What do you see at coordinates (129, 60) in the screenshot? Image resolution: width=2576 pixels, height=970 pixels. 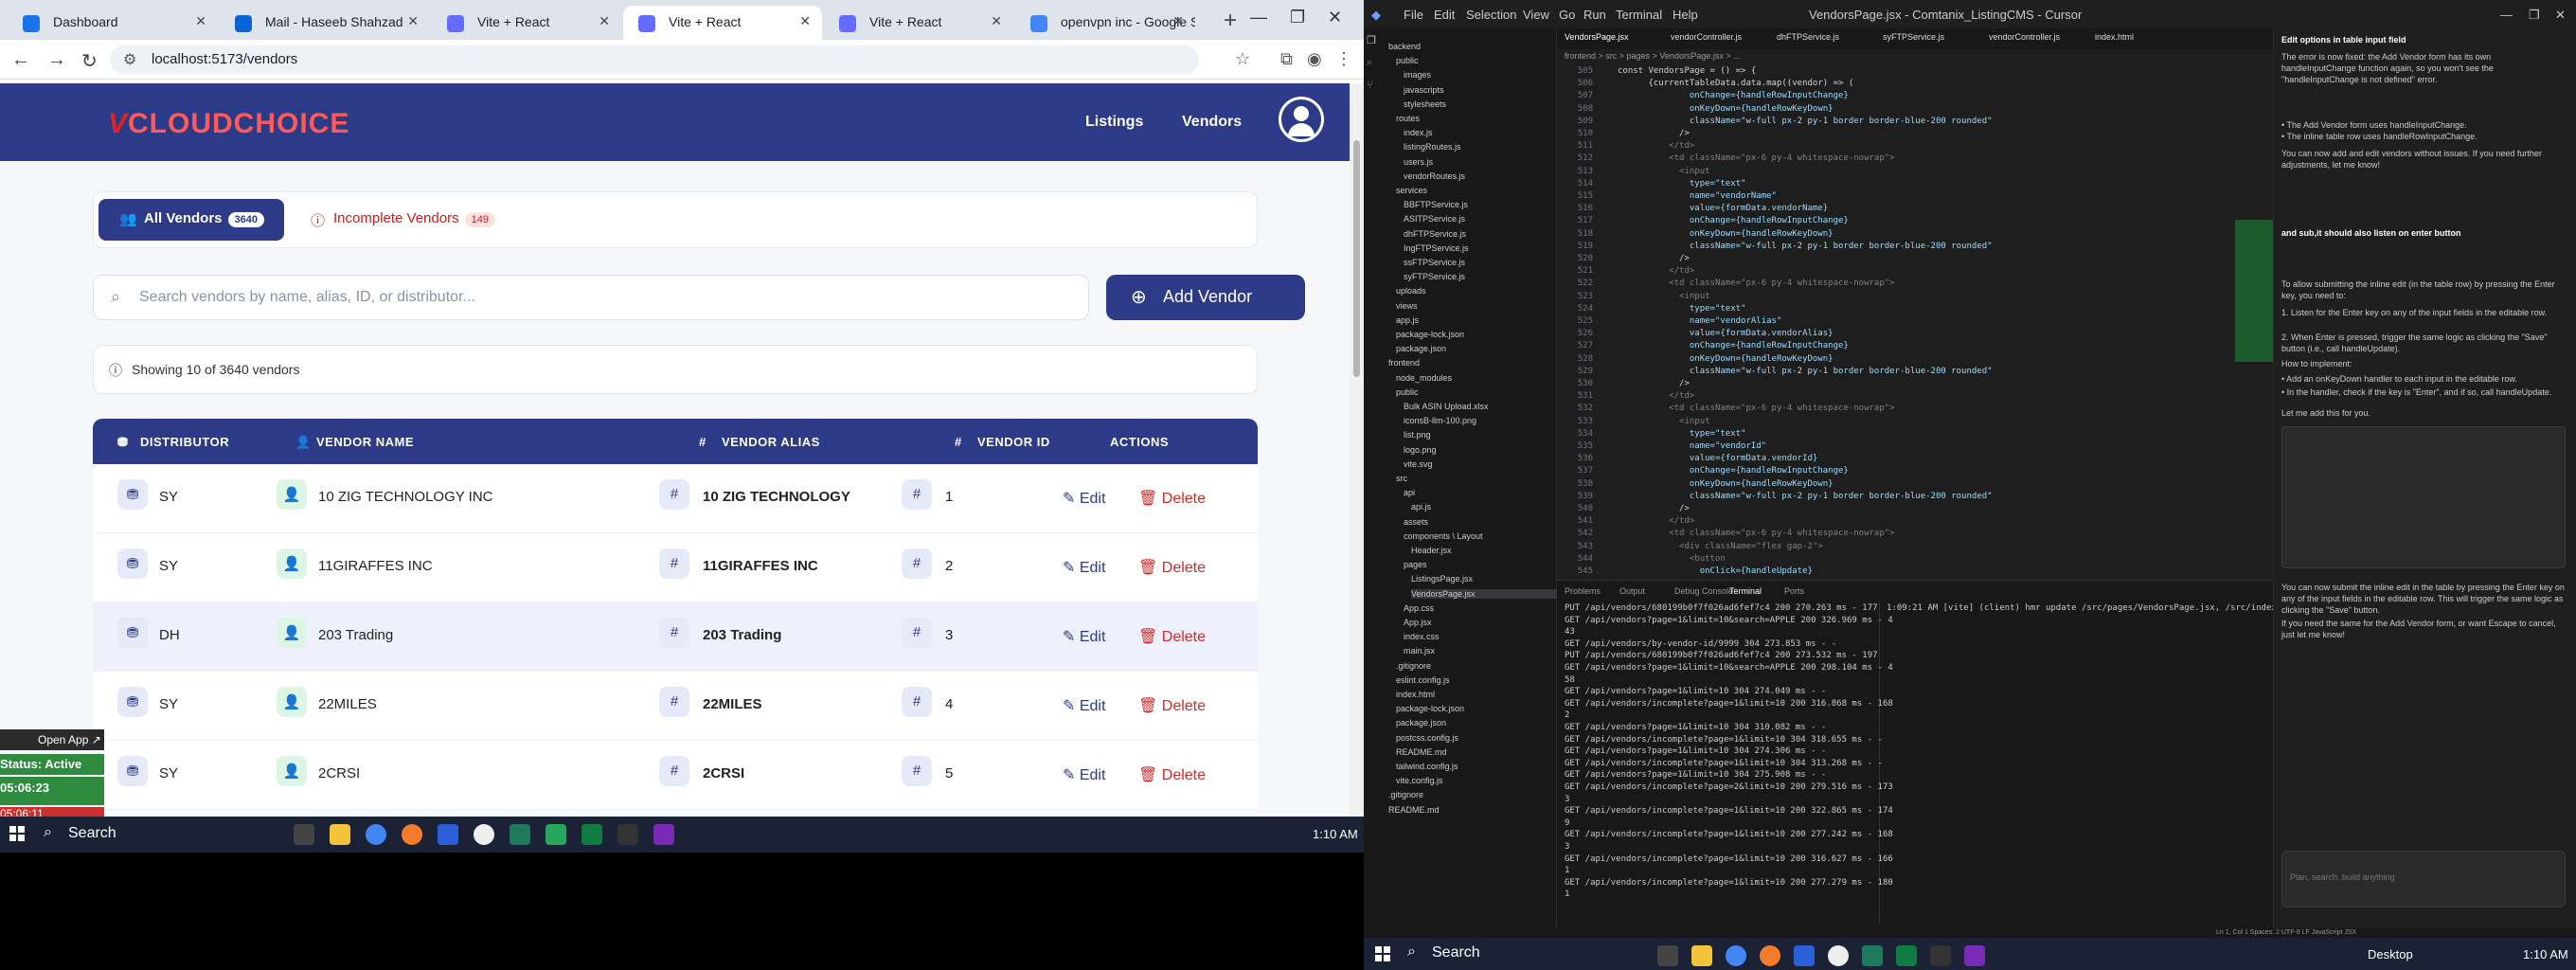 I see `site-info-icon: ⚙` at bounding box center [129, 60].